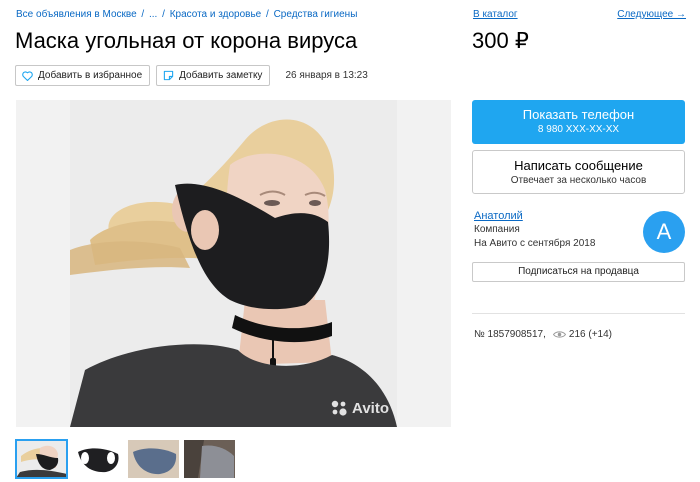 The width and height of the screenshot is (700, 482). I want to click on views-counter: 216 (+14), so click(582, 334).